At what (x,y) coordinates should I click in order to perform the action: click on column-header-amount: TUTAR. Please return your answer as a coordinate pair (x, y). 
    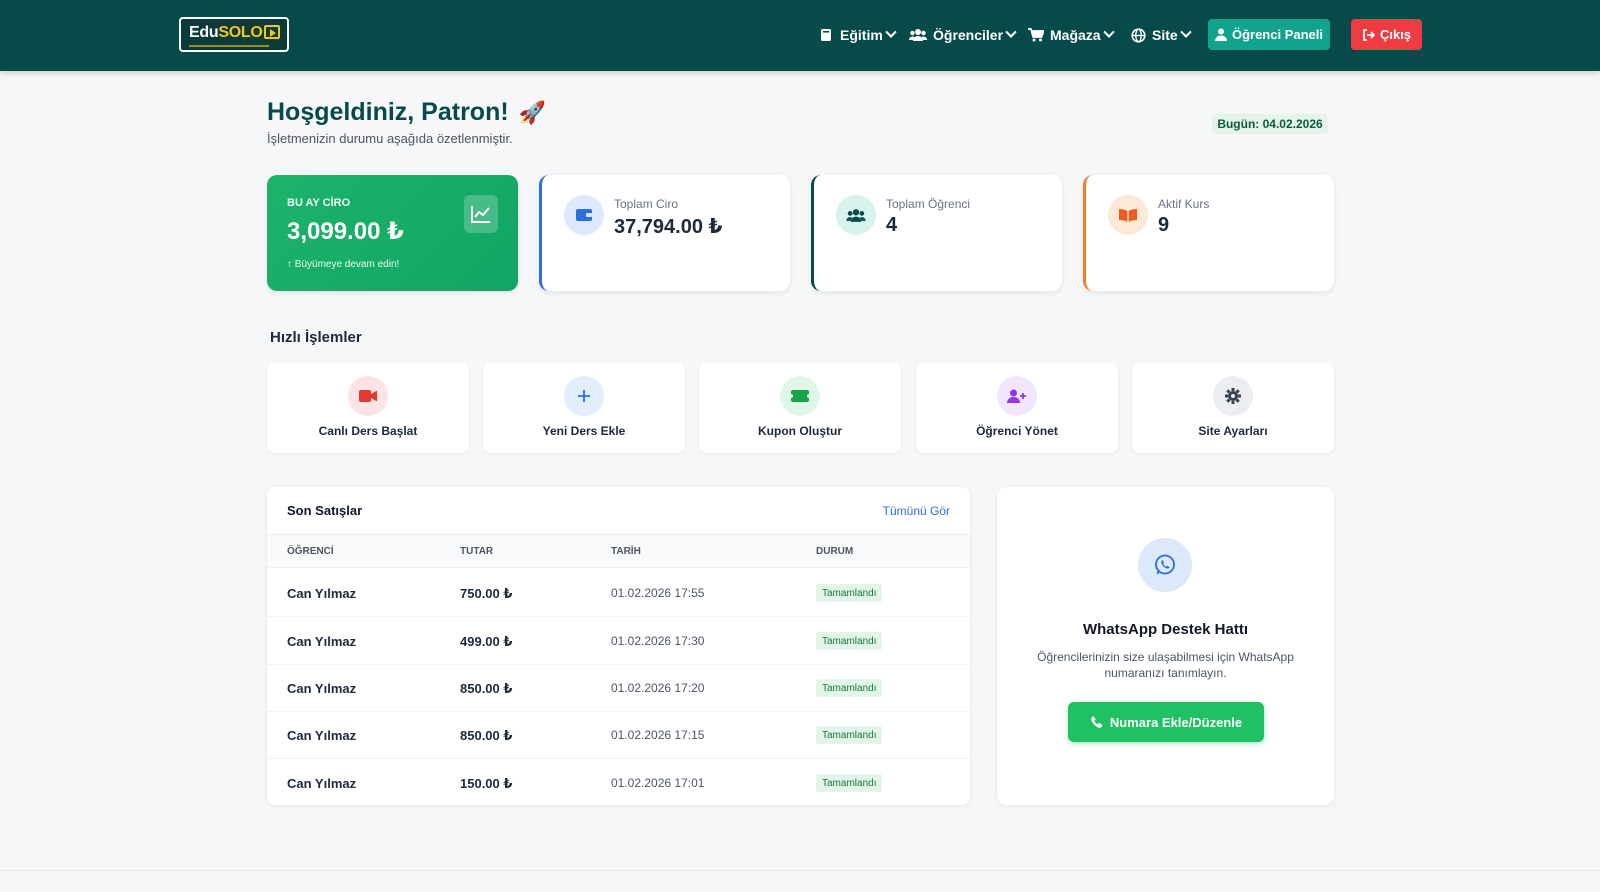
    Looking at the image, I should click on (477, 551).